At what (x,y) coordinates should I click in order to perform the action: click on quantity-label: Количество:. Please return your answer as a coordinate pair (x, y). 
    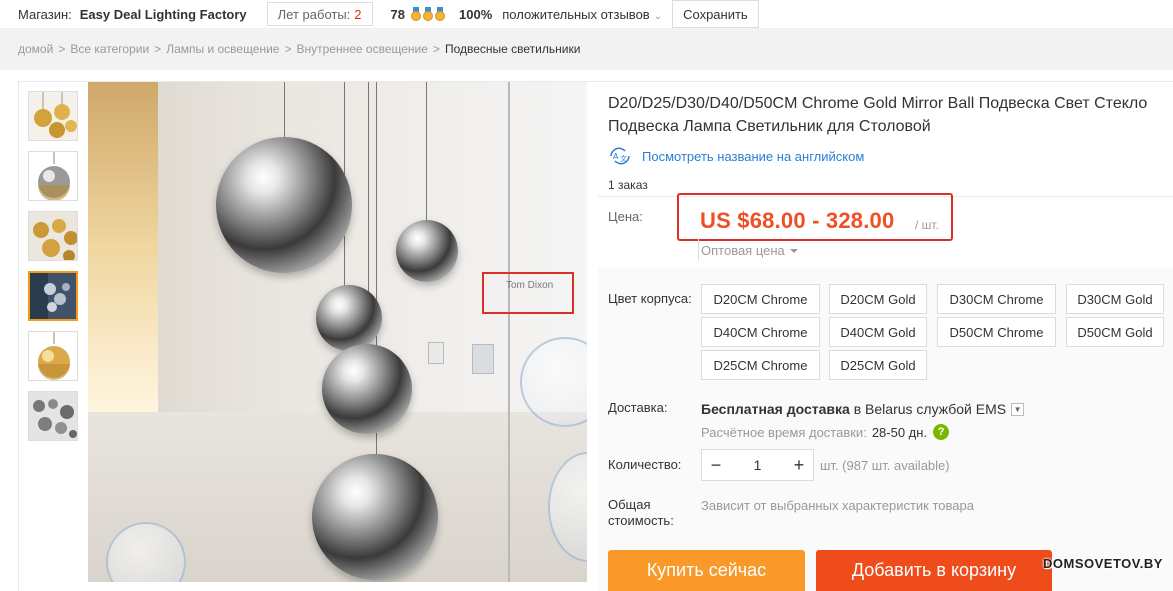
    Looking at the image, I should click on (645, 464).